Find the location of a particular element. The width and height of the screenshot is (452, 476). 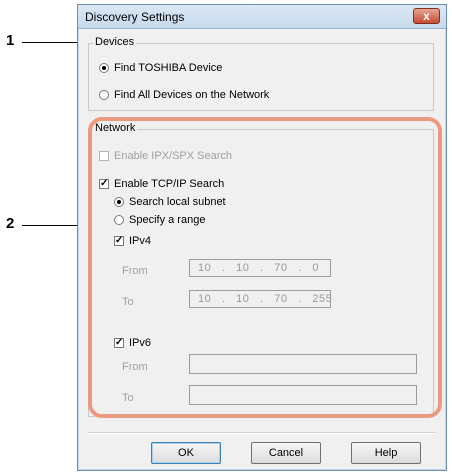

find-all-radio: Find All Devices on the Network is located at coordinates (184, 95).